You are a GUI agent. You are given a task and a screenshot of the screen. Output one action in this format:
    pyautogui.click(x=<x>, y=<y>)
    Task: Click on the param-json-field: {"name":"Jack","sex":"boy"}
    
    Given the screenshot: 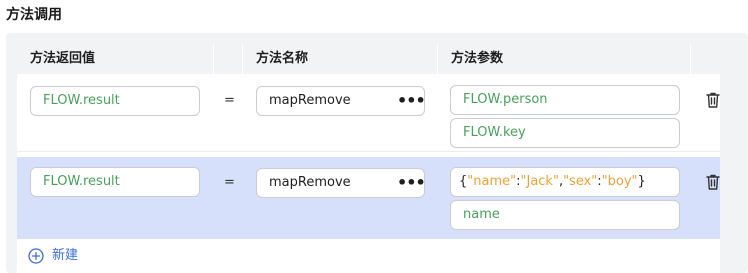 What is the action you would take?
    pyautogui.click(x=565, y=182)
    